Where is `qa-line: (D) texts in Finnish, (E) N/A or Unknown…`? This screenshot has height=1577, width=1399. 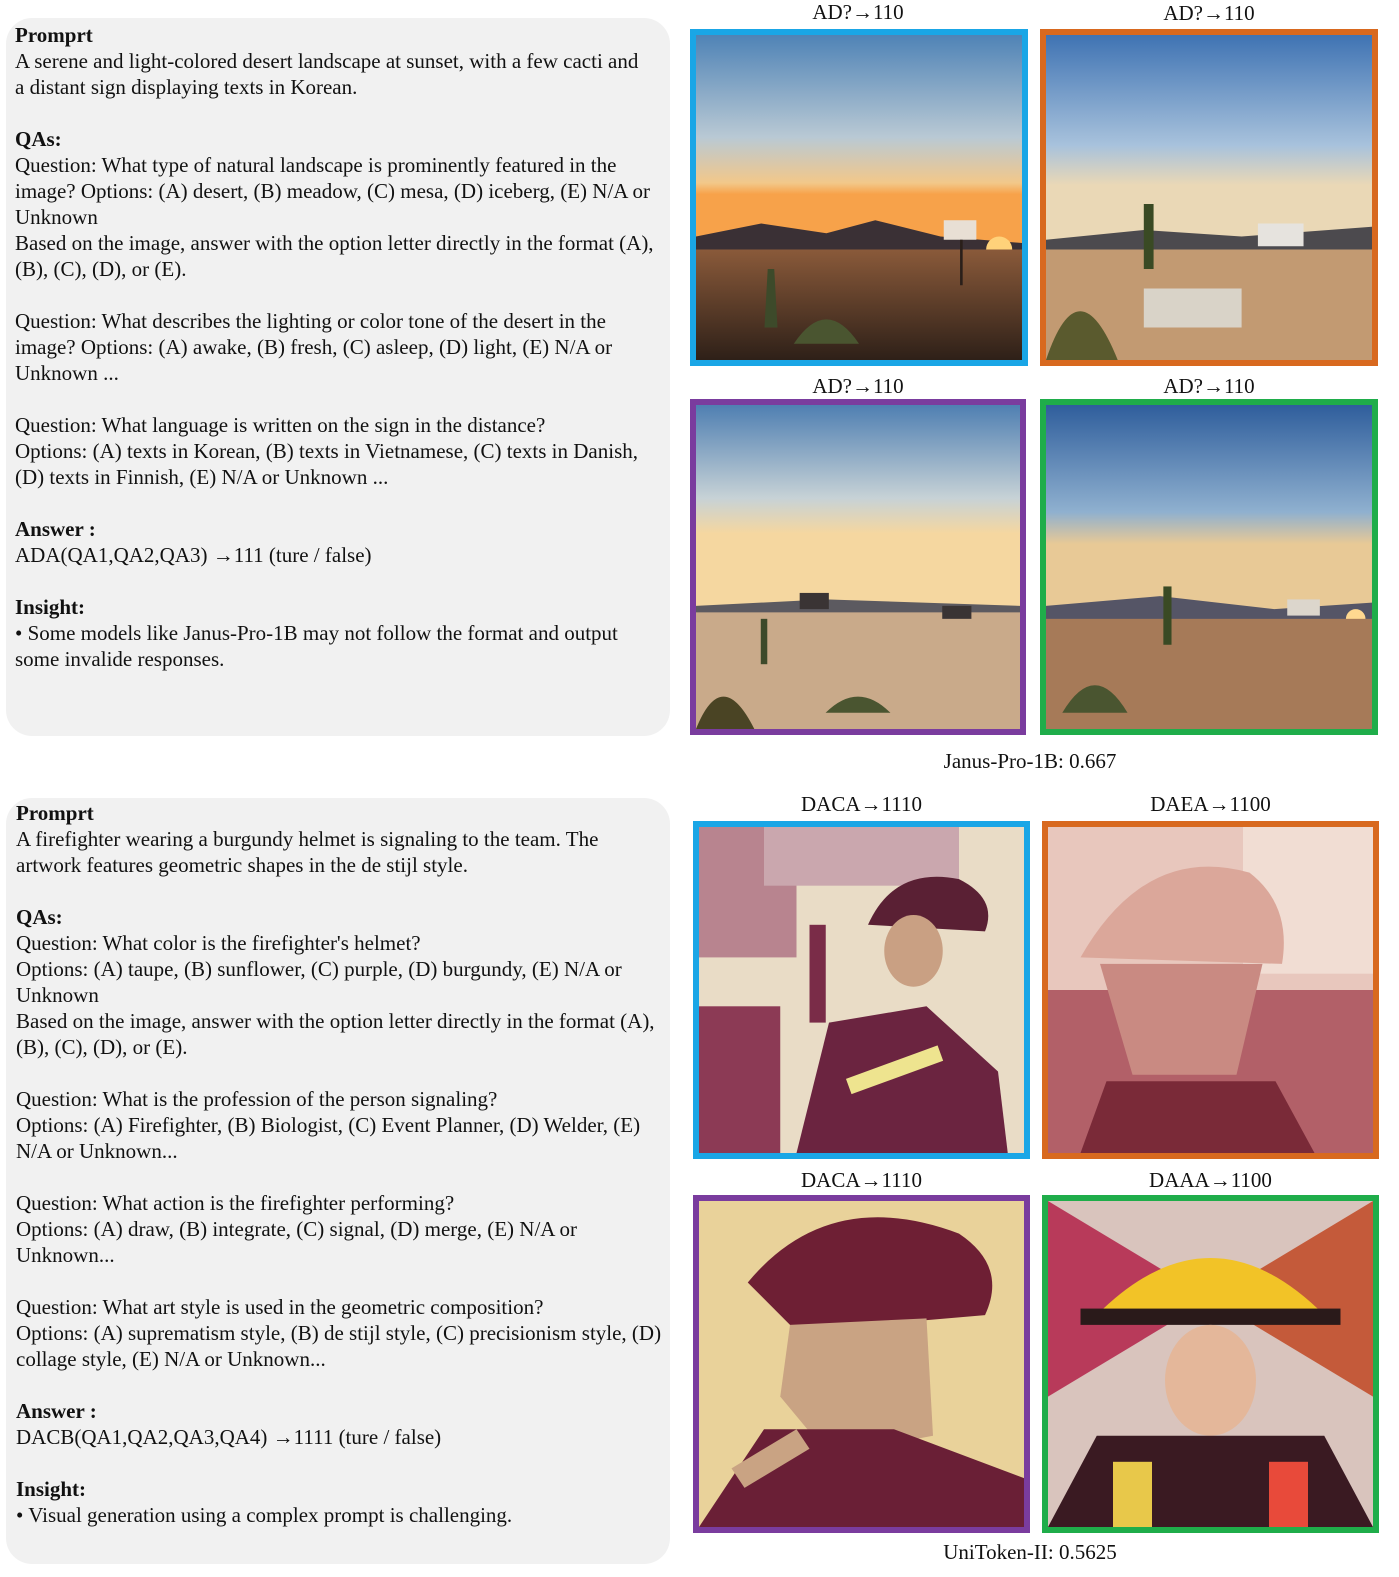 qa-line: (D) texts in Finnish, (E) N/A or Unknown… is located at coordinates (202, 477).